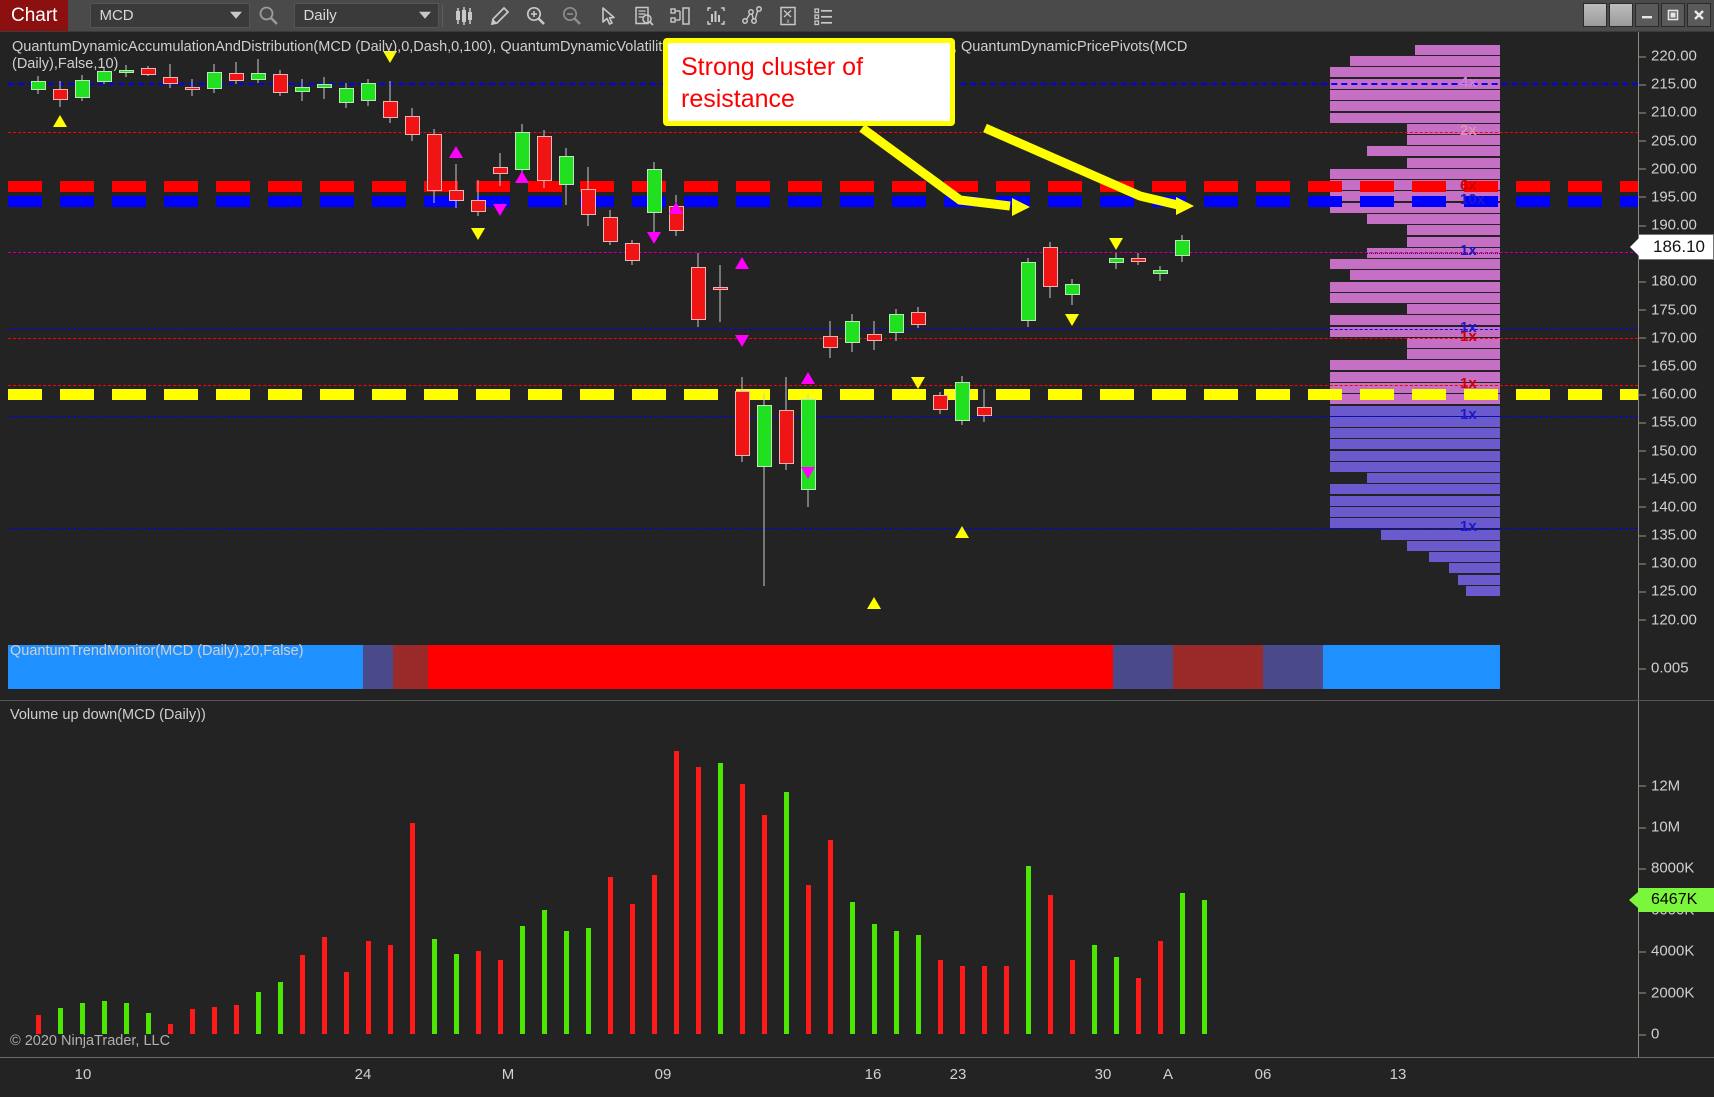 The width and height of the screenshot is (1714, 1097). I want to click on candlestick-type-icon, so click(464, 15).